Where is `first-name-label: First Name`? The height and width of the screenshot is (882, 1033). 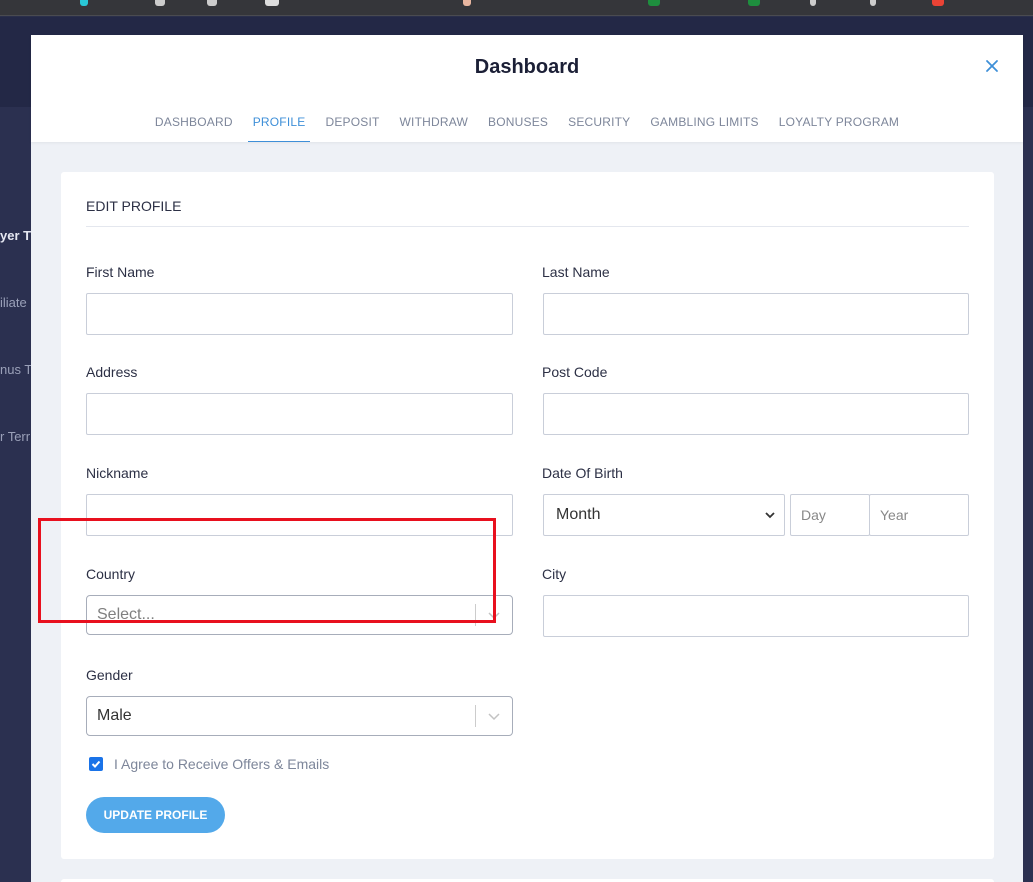
first-name-label: First Name is located at coordinates (120, 272).